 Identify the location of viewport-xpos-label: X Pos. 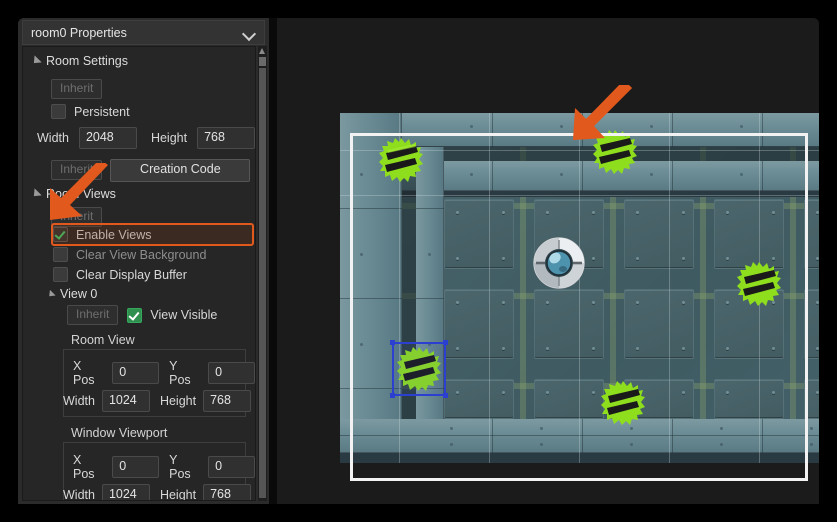
(84, 467).